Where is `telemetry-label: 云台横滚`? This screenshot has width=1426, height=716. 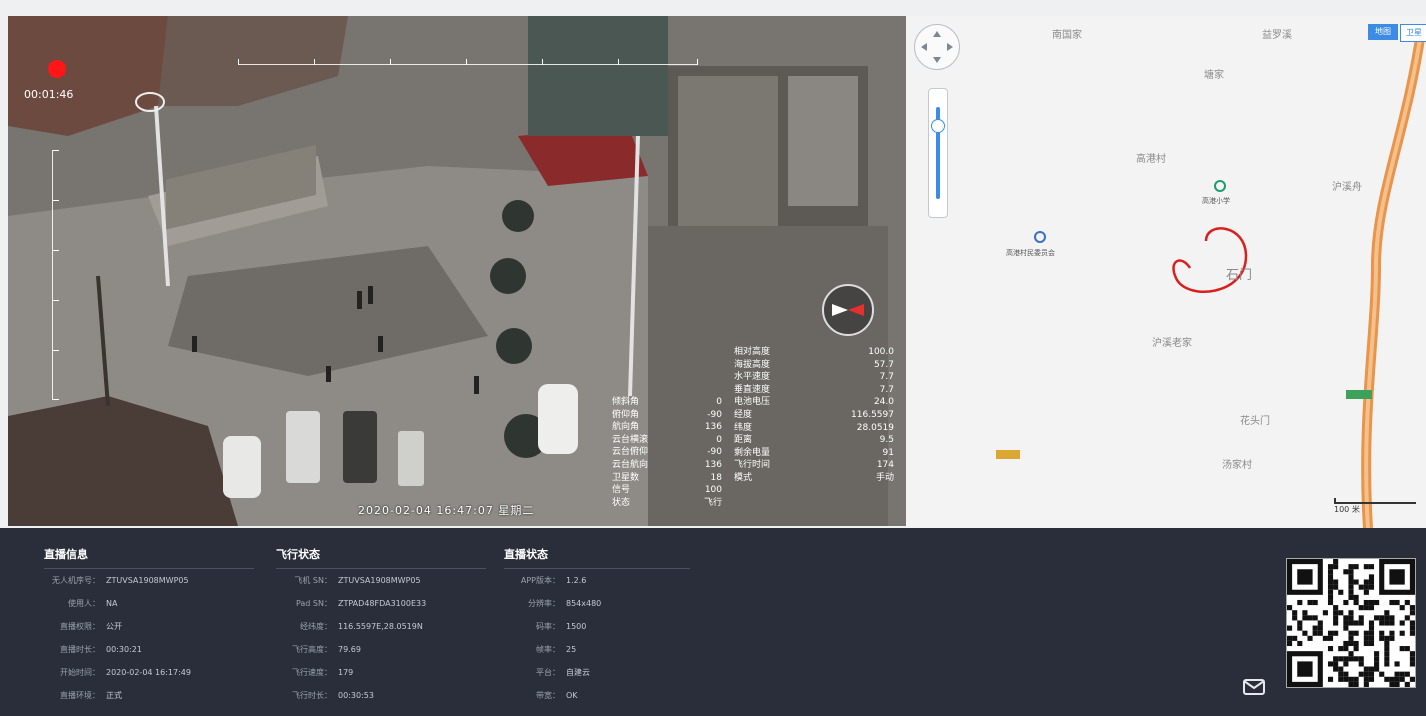
telemetry-label: 云台横滚 is located at coordinates (630, 439).